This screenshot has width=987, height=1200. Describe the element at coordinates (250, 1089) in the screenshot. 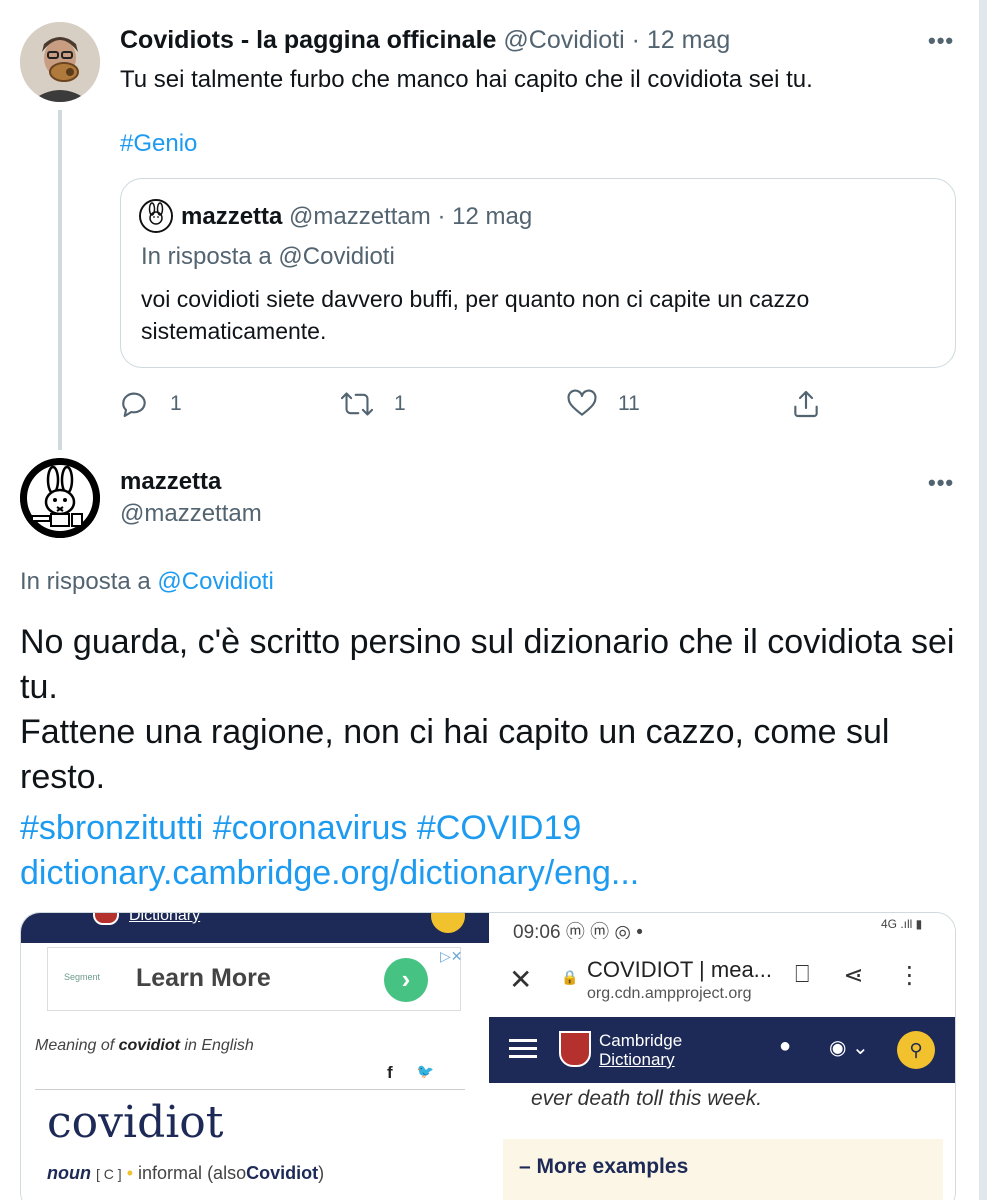

I see `divider` at that location.